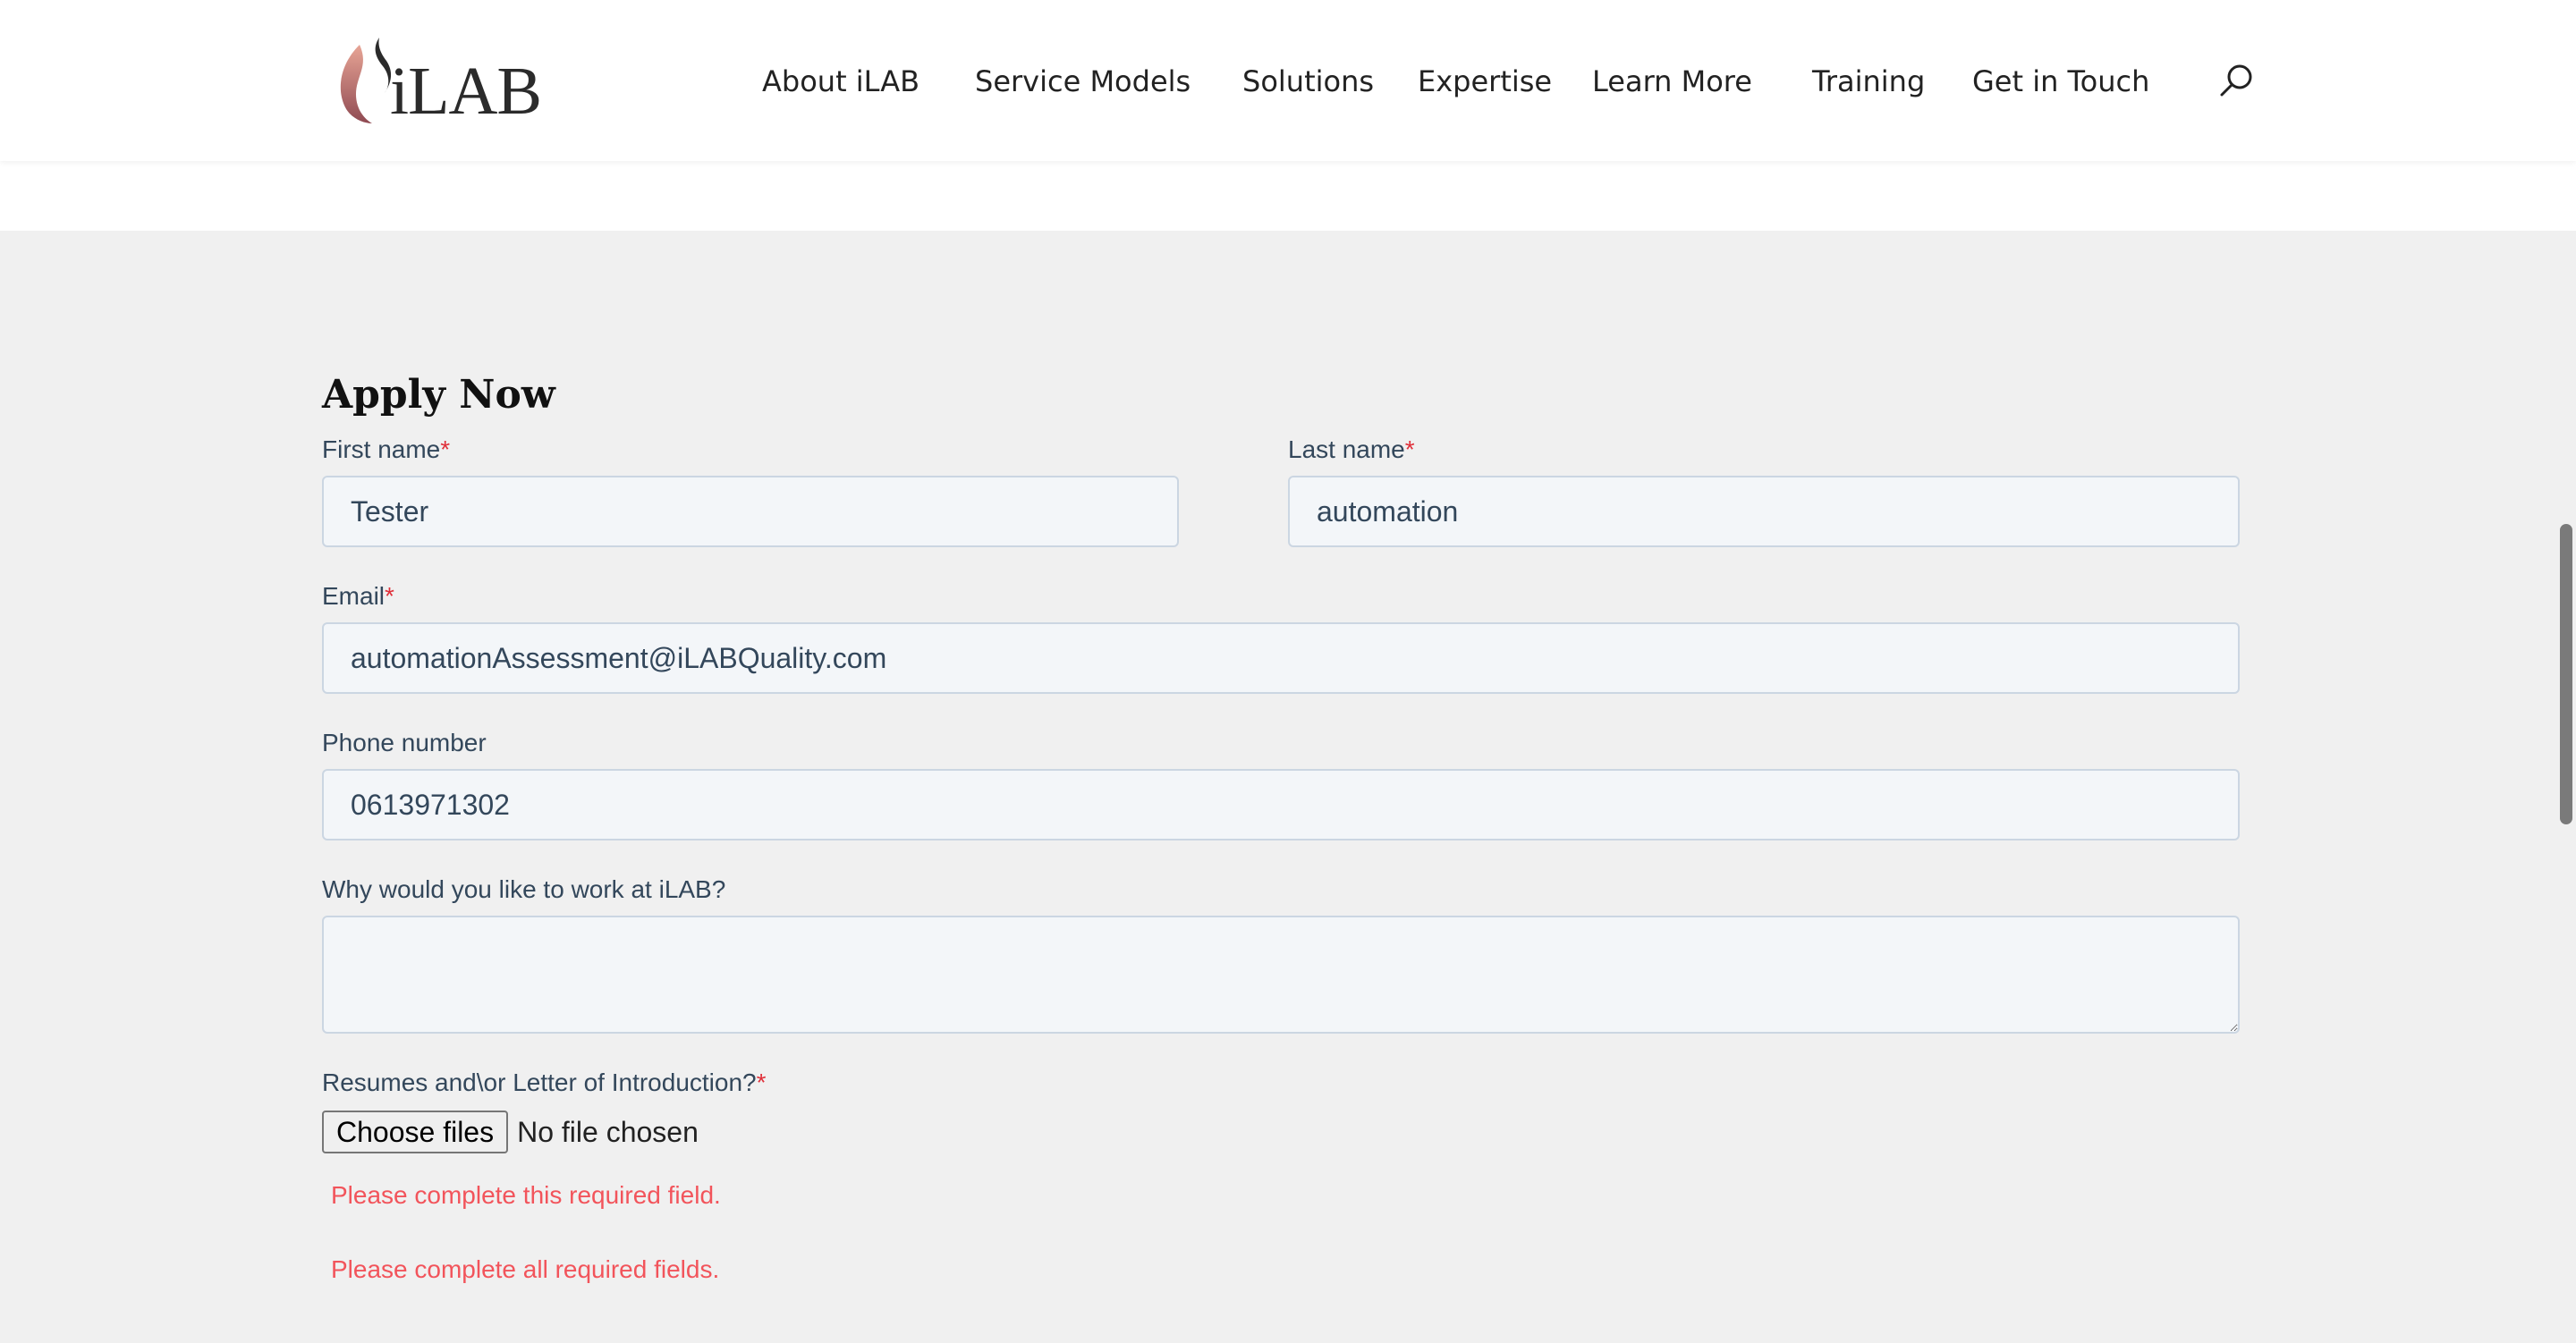 The height and width of the screenshot is (1343, 2576). What do you see at coordinates (1308, 81) in the screenshot?
I see `nav-item-solutions: Solutions` at bounding box center [1308, 81].